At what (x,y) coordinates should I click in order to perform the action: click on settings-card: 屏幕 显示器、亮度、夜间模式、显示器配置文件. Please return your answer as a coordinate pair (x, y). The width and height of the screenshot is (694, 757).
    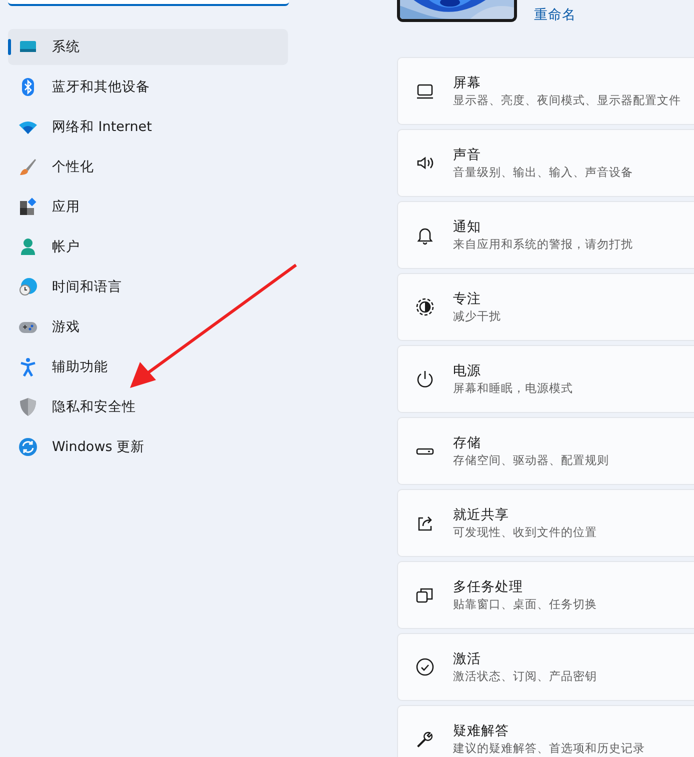
    Looking at the image, I should click on (545, 91).